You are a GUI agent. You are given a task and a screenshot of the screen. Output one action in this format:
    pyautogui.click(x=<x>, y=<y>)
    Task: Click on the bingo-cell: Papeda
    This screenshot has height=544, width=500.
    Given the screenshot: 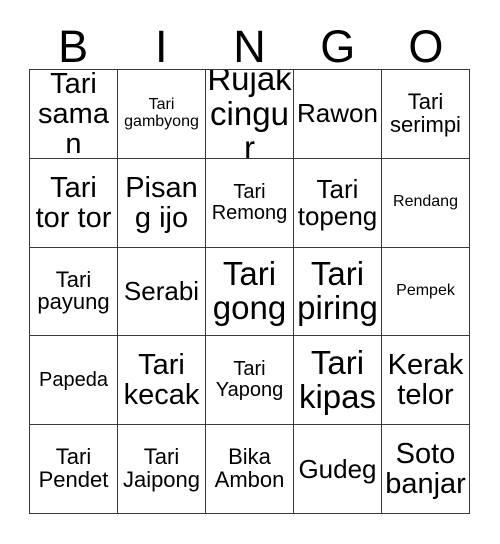 What is the action you would take?
    pyautogui.click(x=74, y=381)
    